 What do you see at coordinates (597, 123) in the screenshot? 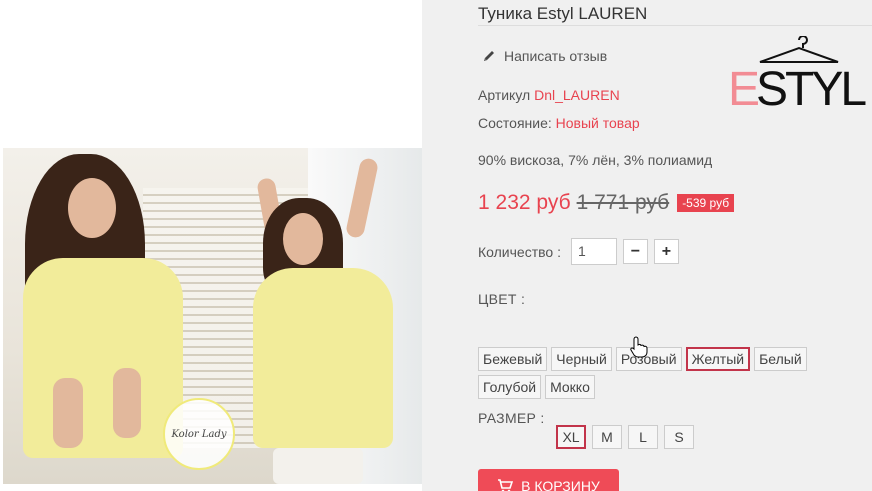
I see `state-value: Новый товар` at bounding box center [597, 123].